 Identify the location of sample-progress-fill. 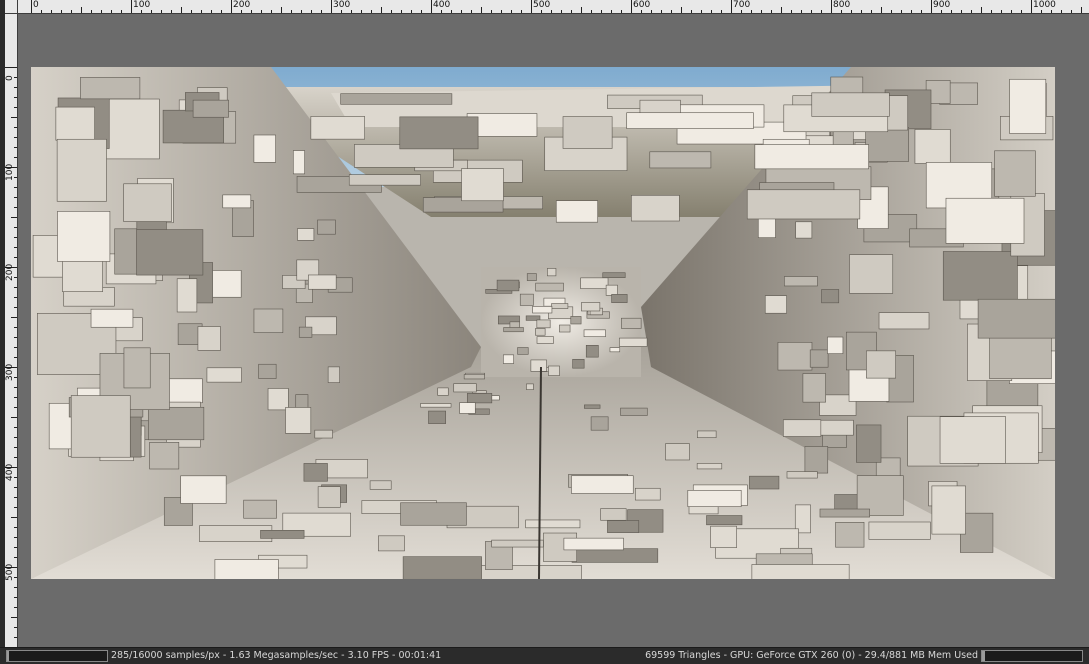
(8, 656).